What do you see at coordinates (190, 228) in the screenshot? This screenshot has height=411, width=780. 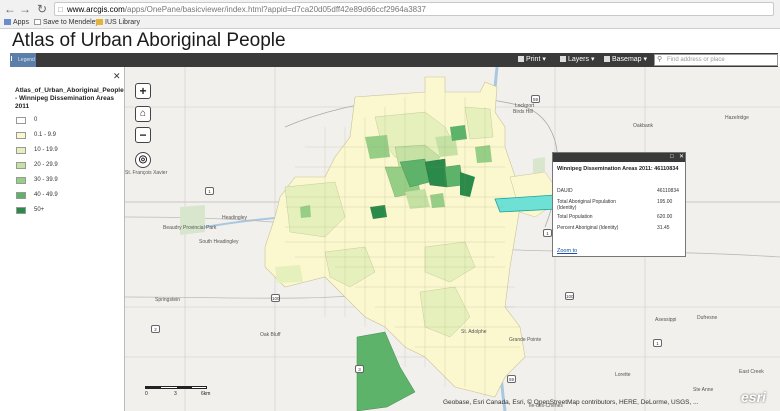 I see `place-label: Beaudry Provincial Park` at bounding box center [190, 228].